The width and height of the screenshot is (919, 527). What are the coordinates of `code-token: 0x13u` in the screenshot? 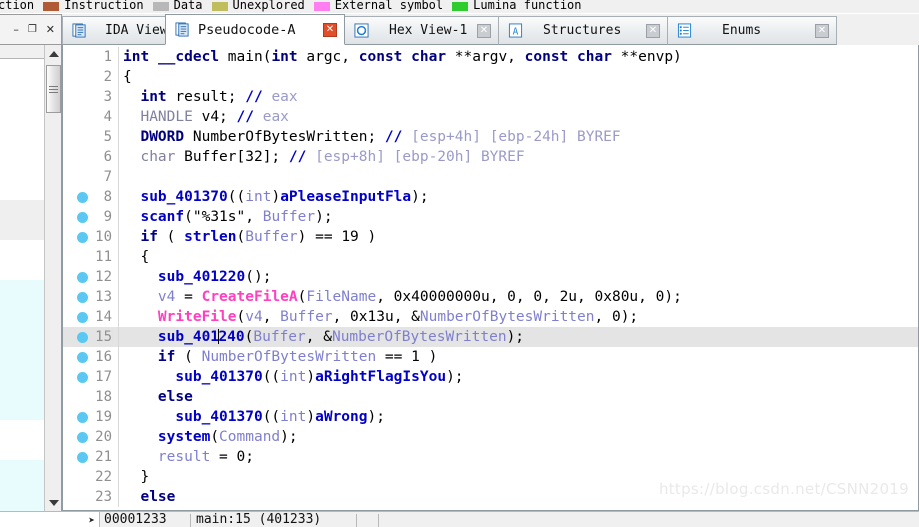 It's located at (372, 317).